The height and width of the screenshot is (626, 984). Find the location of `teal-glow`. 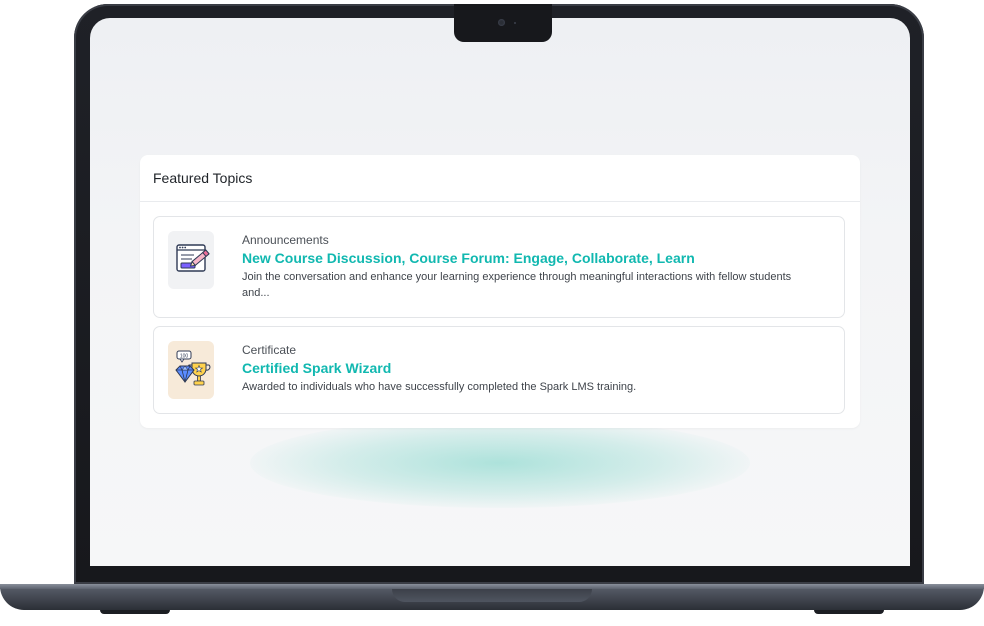

teal-glow is located at coordinates (500, 463).